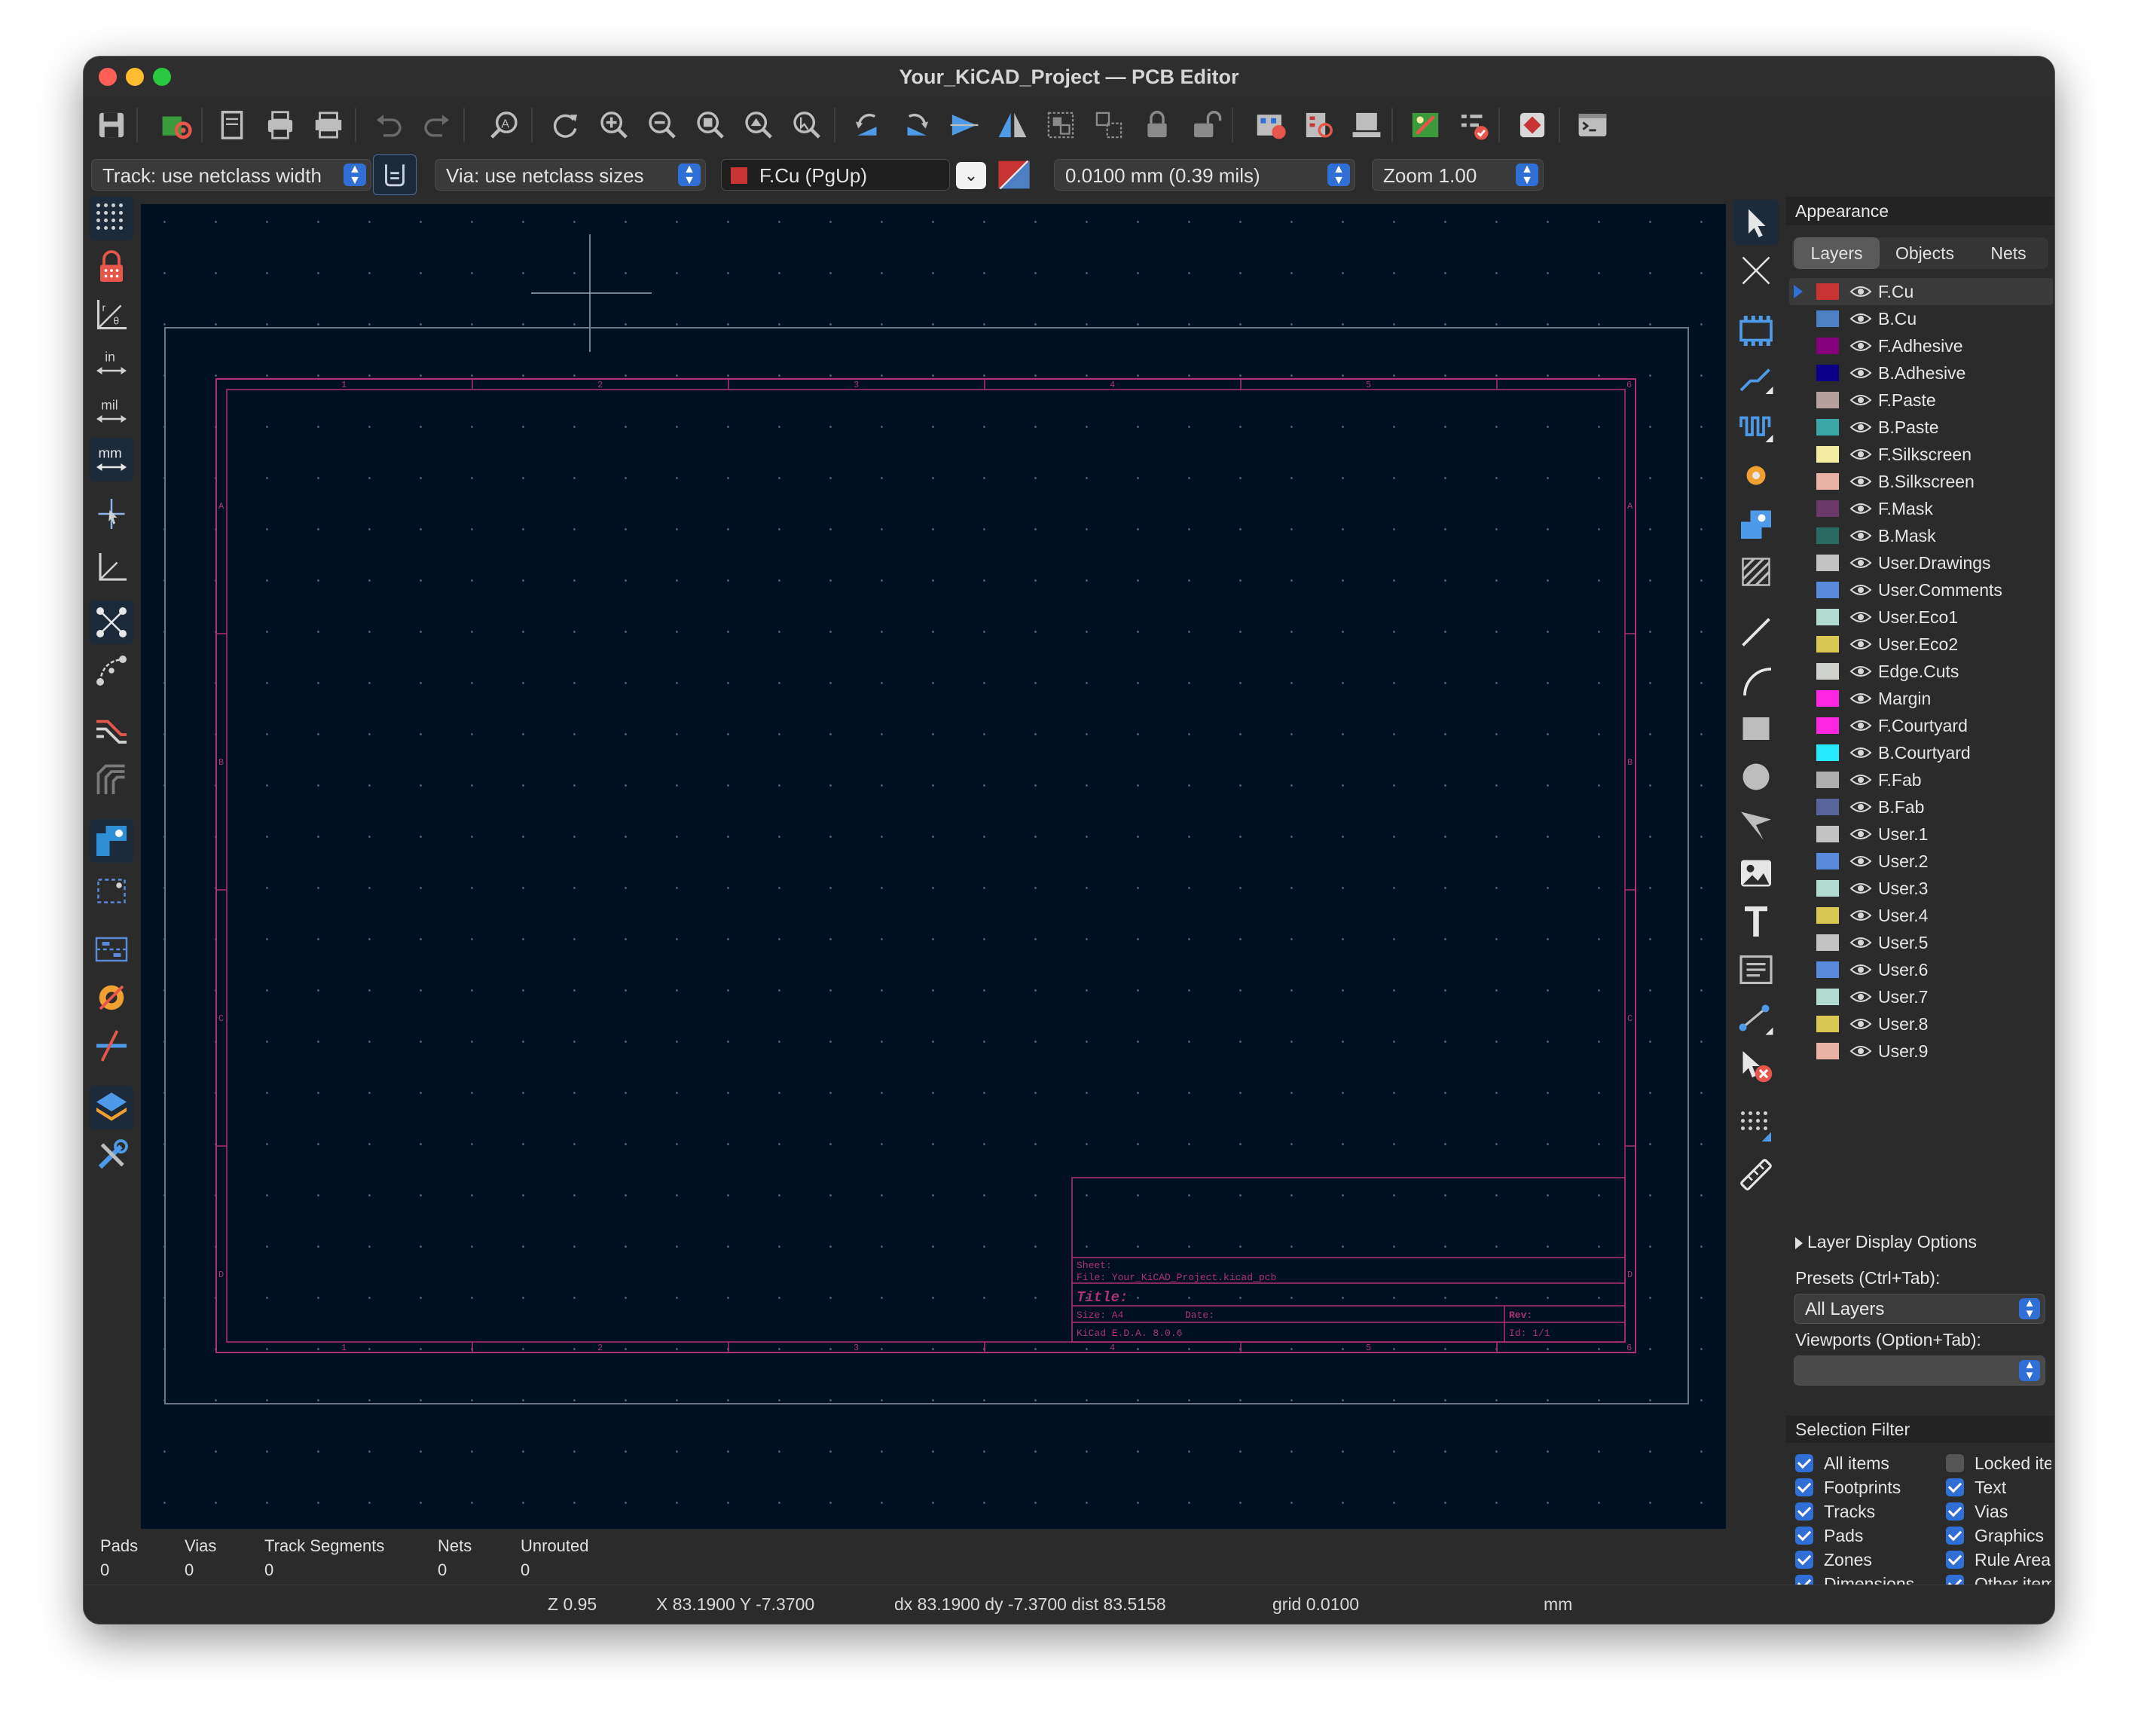 This screenshot has width=2138, height=1736. What do you see at coordinates (1756, 776) in the screenshot?
I see `draw-circle-icon` at bounding box center [1756, 776].